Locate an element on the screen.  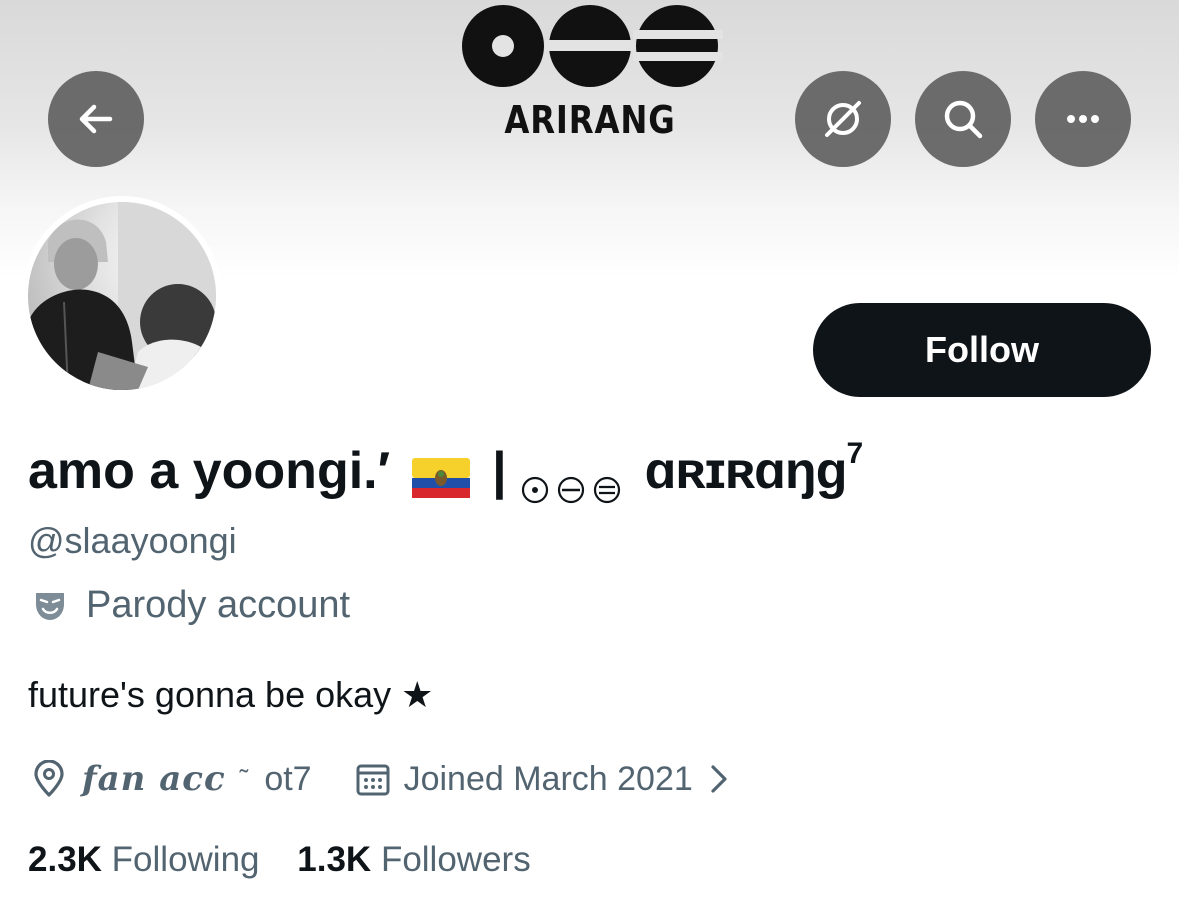
ecuador-flag-icon is located at coordinates (441, 474).